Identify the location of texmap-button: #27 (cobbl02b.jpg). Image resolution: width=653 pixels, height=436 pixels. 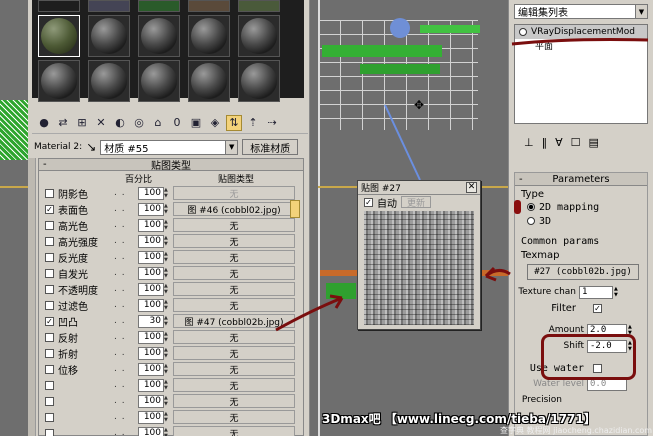
(583, 272).